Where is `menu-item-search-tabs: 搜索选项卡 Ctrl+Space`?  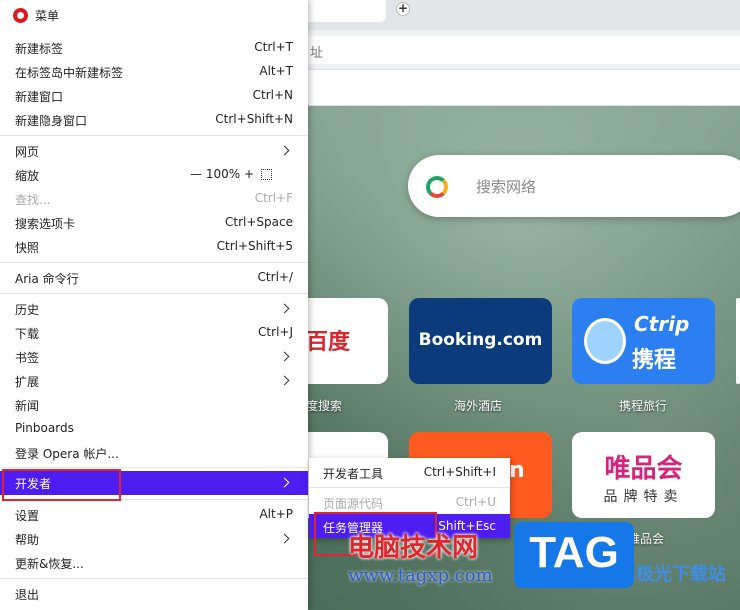
menu-item-search-tabs: 搜索选项卡 Ctrl+Space is located at coordinates (154, 223).